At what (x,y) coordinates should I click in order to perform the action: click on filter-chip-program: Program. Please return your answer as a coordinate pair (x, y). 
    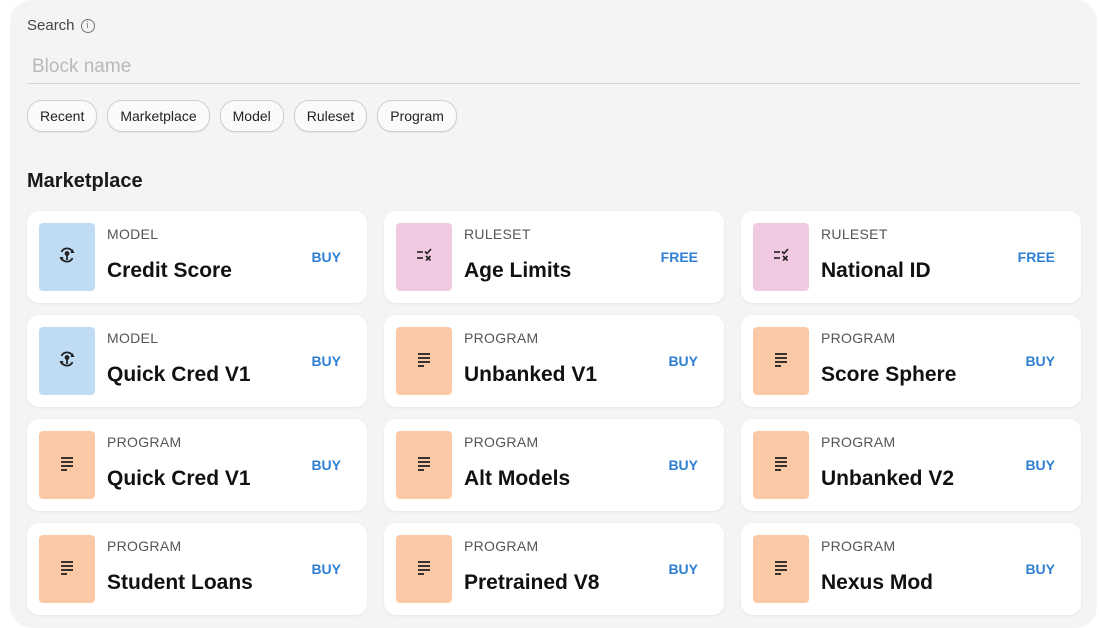
    Looking at the image, I should click on (417, 116).